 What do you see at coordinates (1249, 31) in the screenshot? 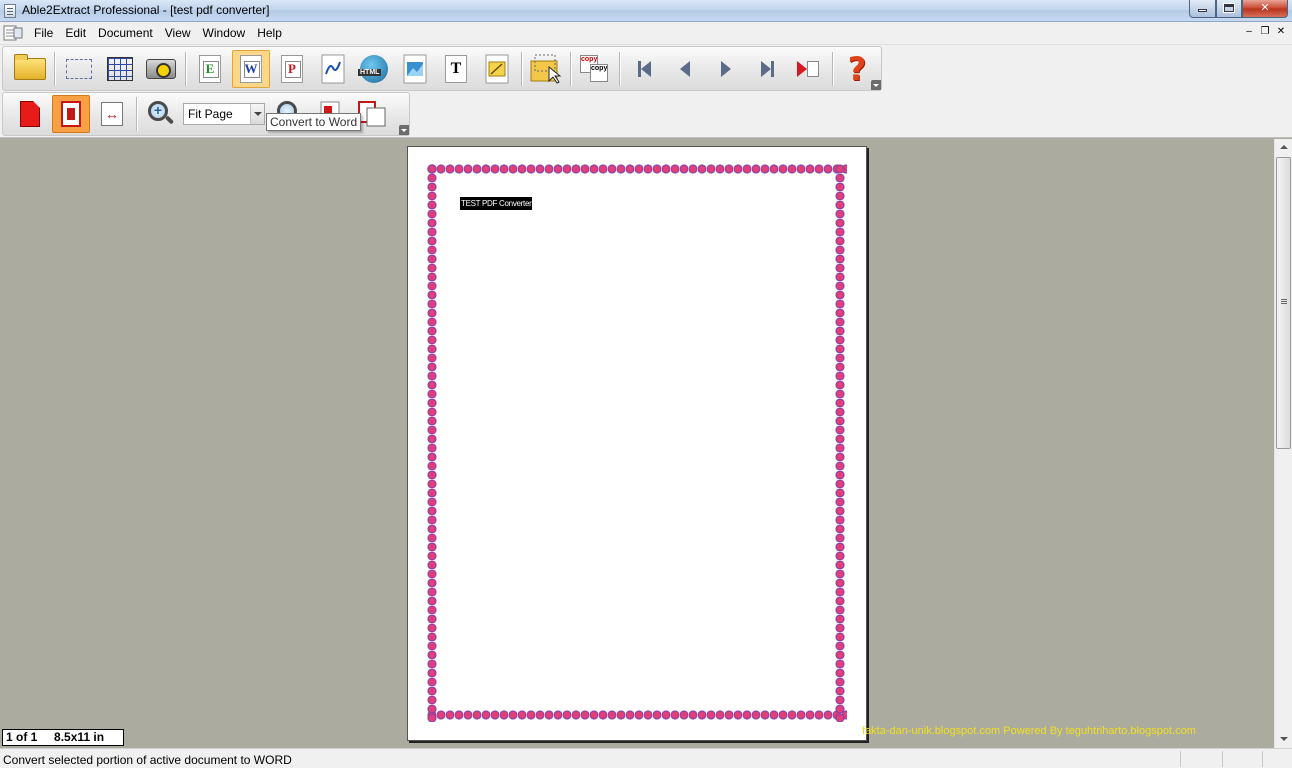
I see `doc-minimize-button: –` at bounding box center [1249, 31].